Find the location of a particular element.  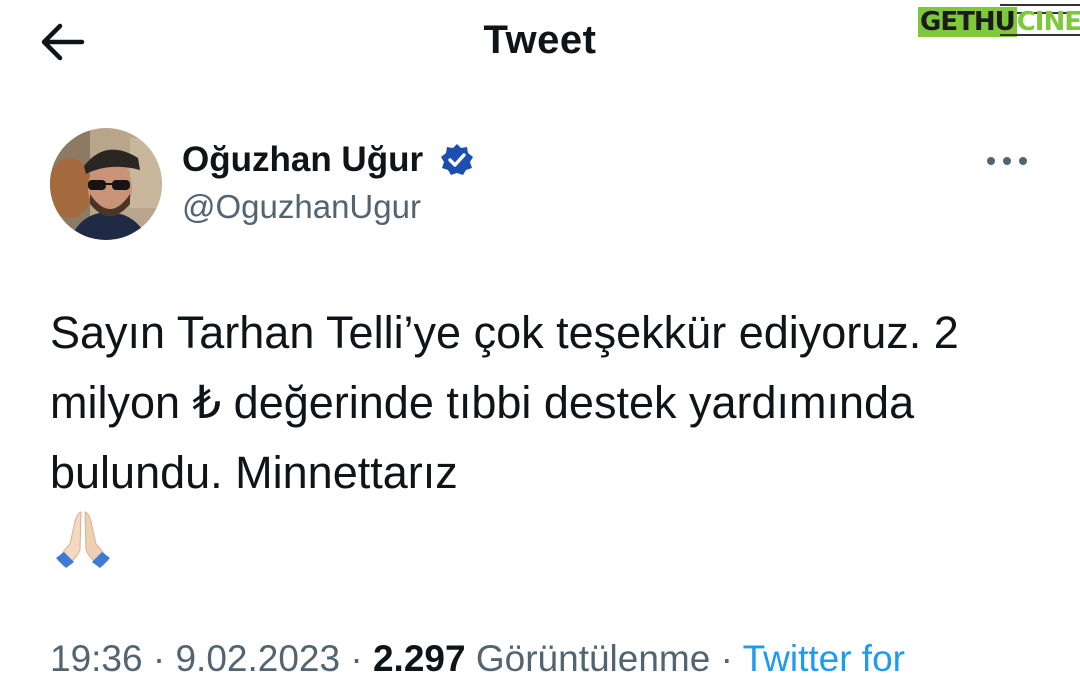

avatar is located at coordinates (106, 184).